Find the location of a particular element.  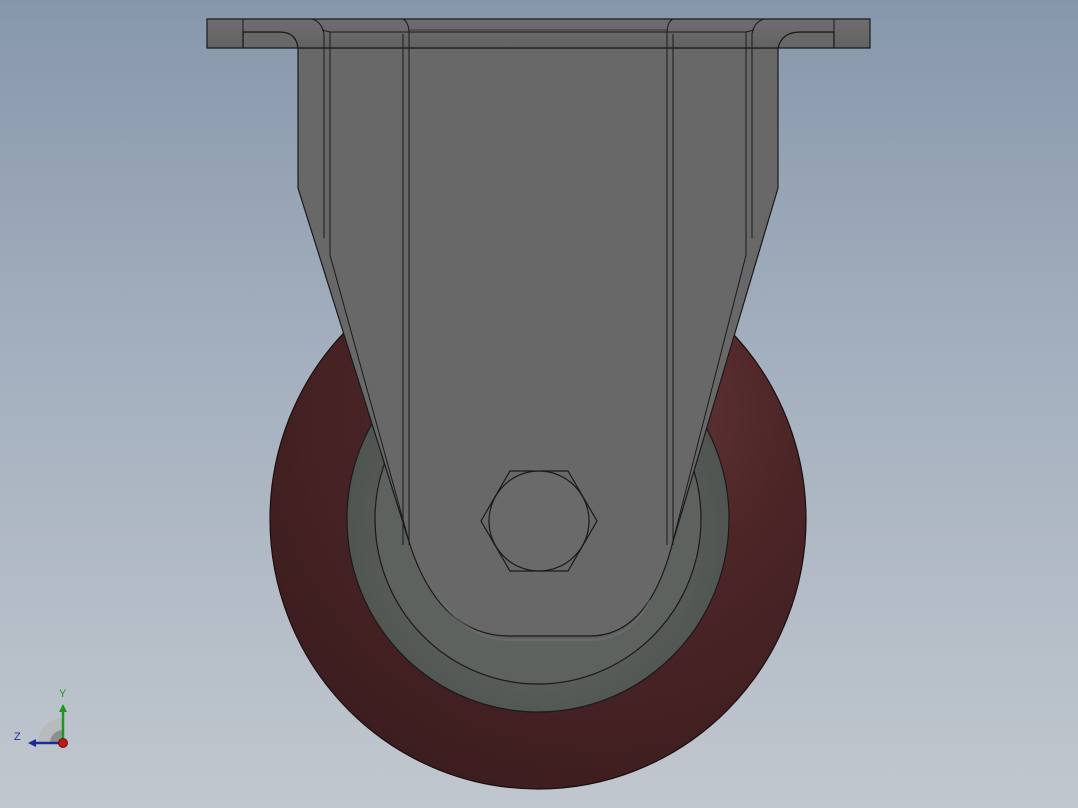

axle-nut-face is located at coordinates (539, 521).